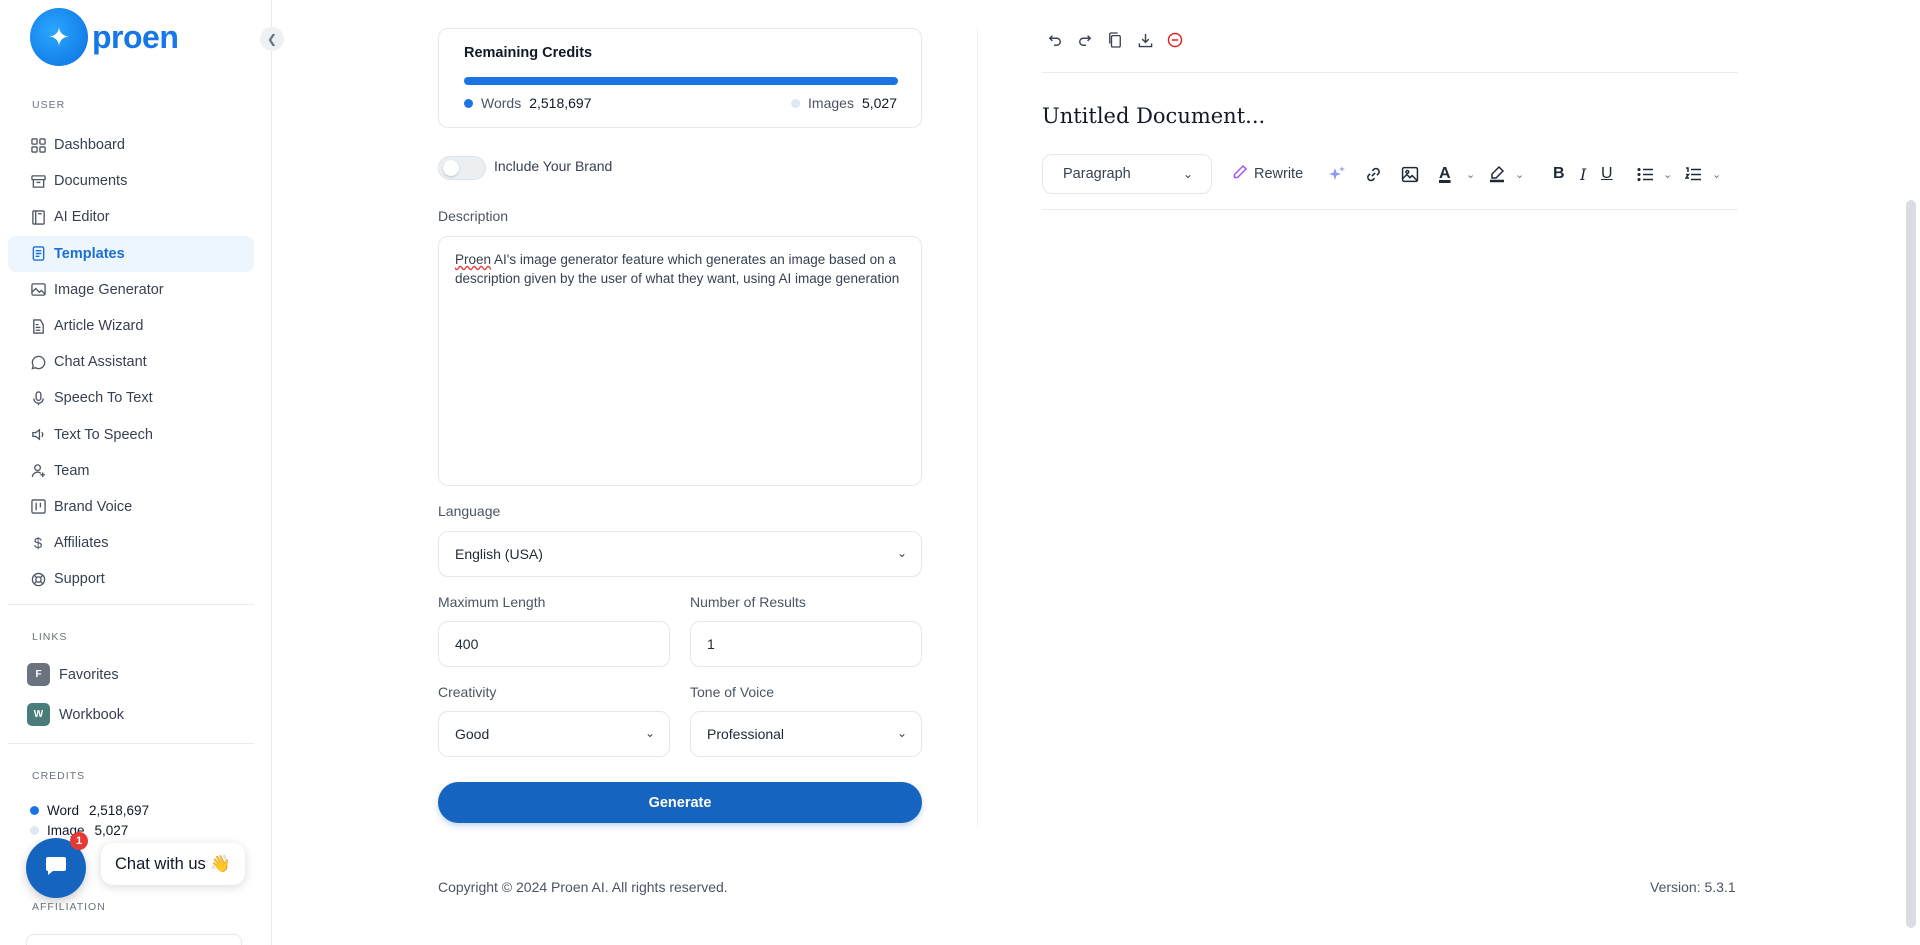 This screenshot has width=1920, height=945. Describe the element at coordinates (59, 776) in the screenshot. I see `section-label-credits: CREDITS` at that location.